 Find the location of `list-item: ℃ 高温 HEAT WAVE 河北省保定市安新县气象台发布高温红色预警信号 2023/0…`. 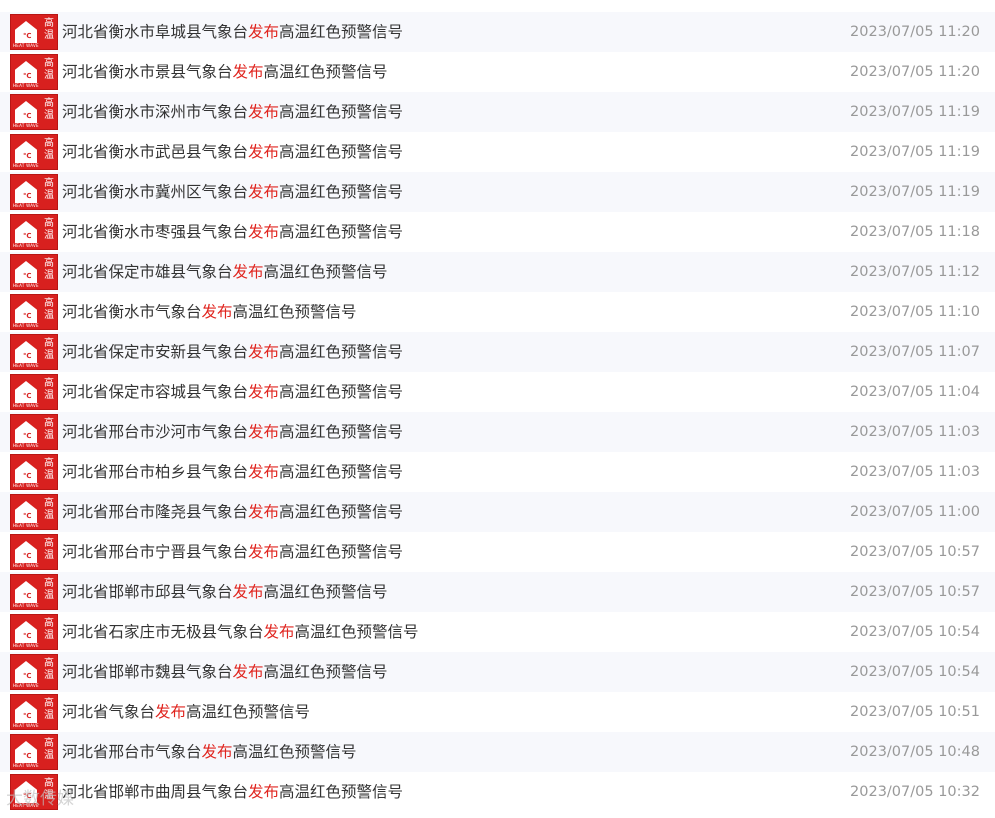

list-item: ℃ 高温 HEAT WAVE 河北省保定市安新县气象台发布高温红色预警信号 2023/0… is located at coordinates (497, 352).